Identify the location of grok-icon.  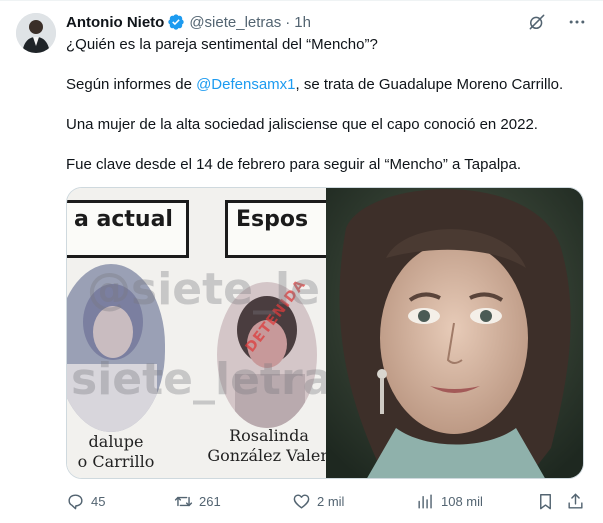
(537, 22).